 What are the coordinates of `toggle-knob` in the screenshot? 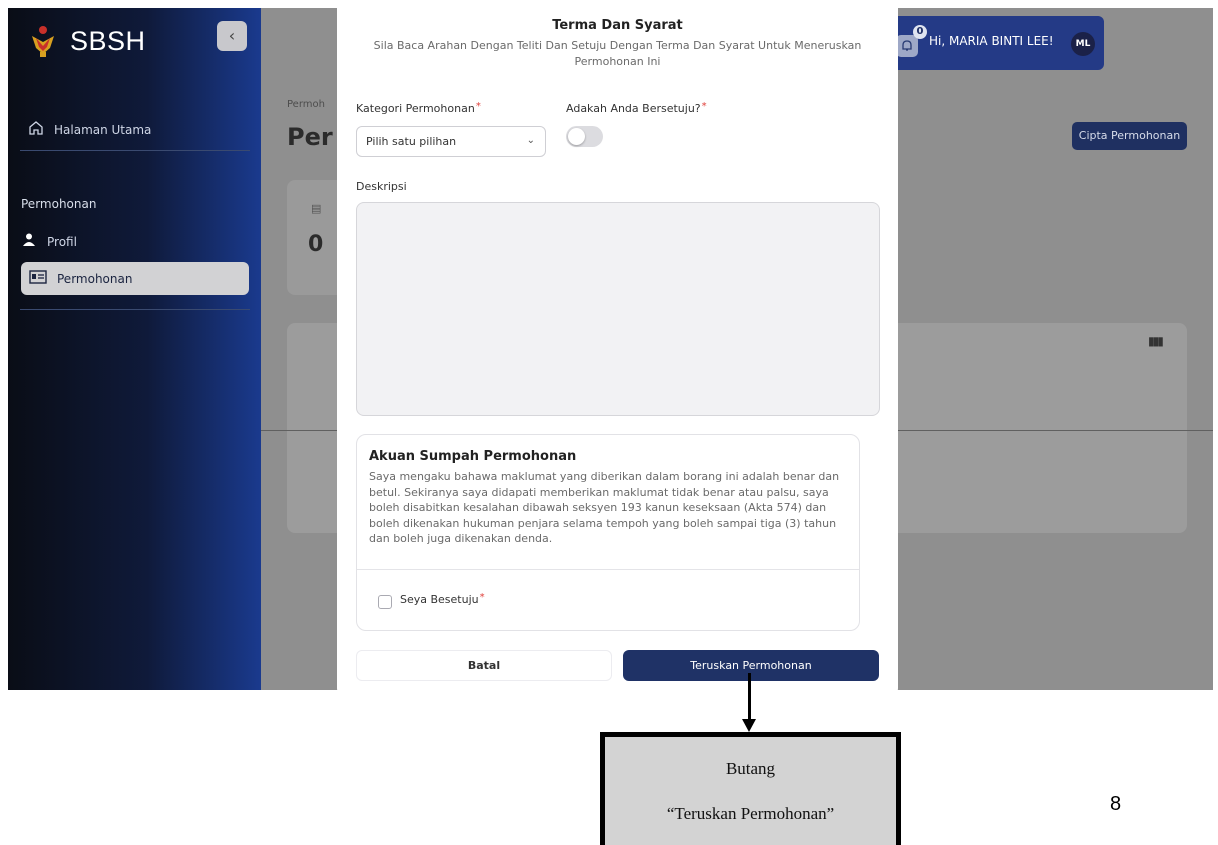 It's located at (576, 136).